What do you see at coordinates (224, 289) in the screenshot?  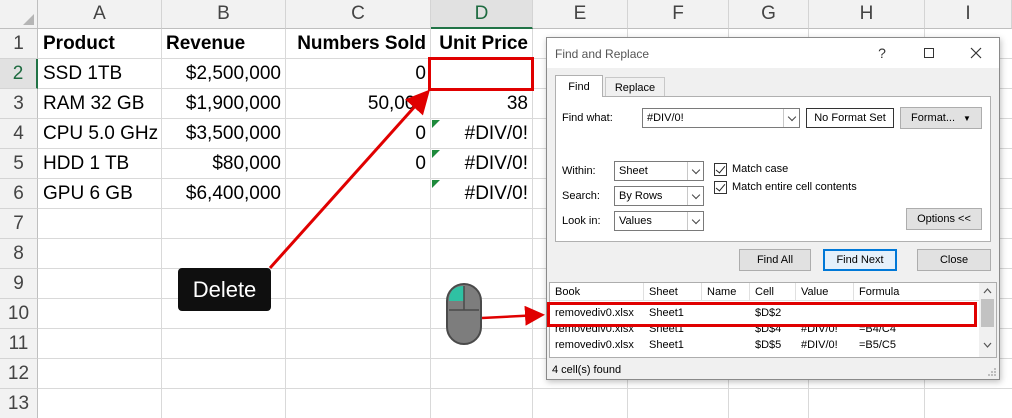 I see `delete-key-label: Delete` at bounding box center [224, 289].